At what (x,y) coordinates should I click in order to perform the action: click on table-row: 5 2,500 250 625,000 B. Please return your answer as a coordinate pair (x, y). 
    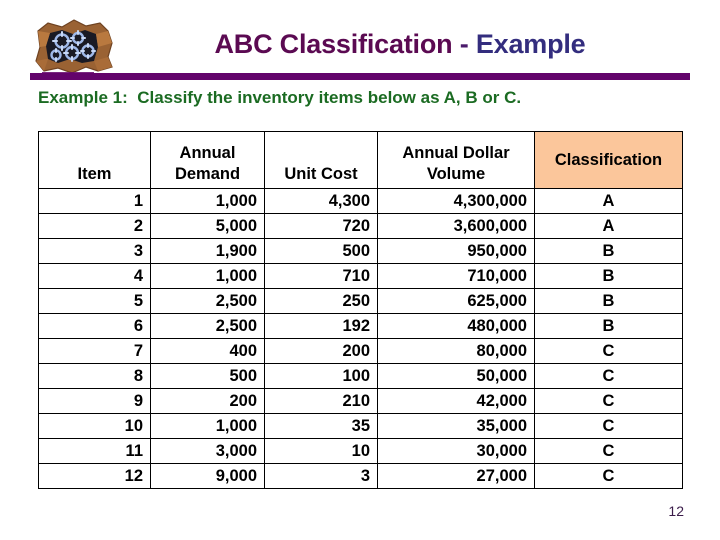
    Looking at the image, I should click on (360, 301).